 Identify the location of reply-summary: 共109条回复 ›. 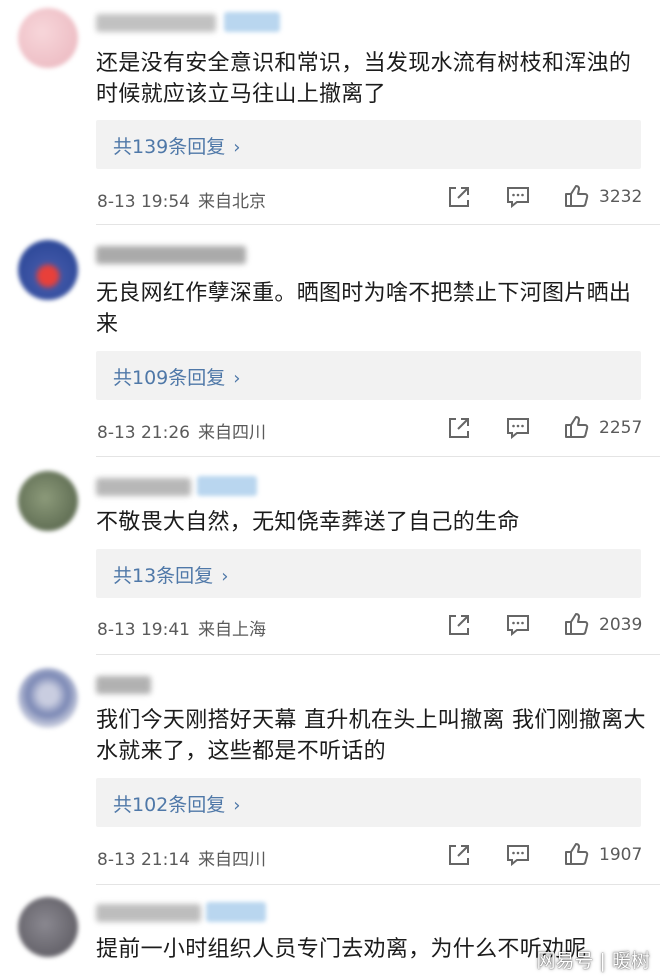
(368, 375).